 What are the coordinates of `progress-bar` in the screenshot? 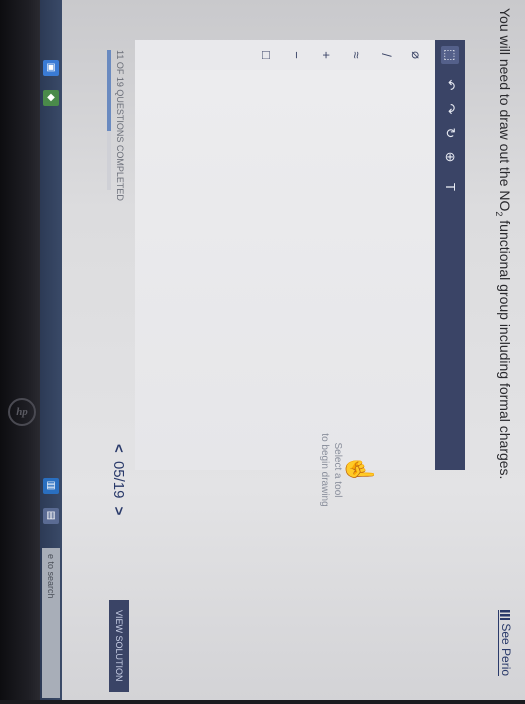 It's located at (109, 120).